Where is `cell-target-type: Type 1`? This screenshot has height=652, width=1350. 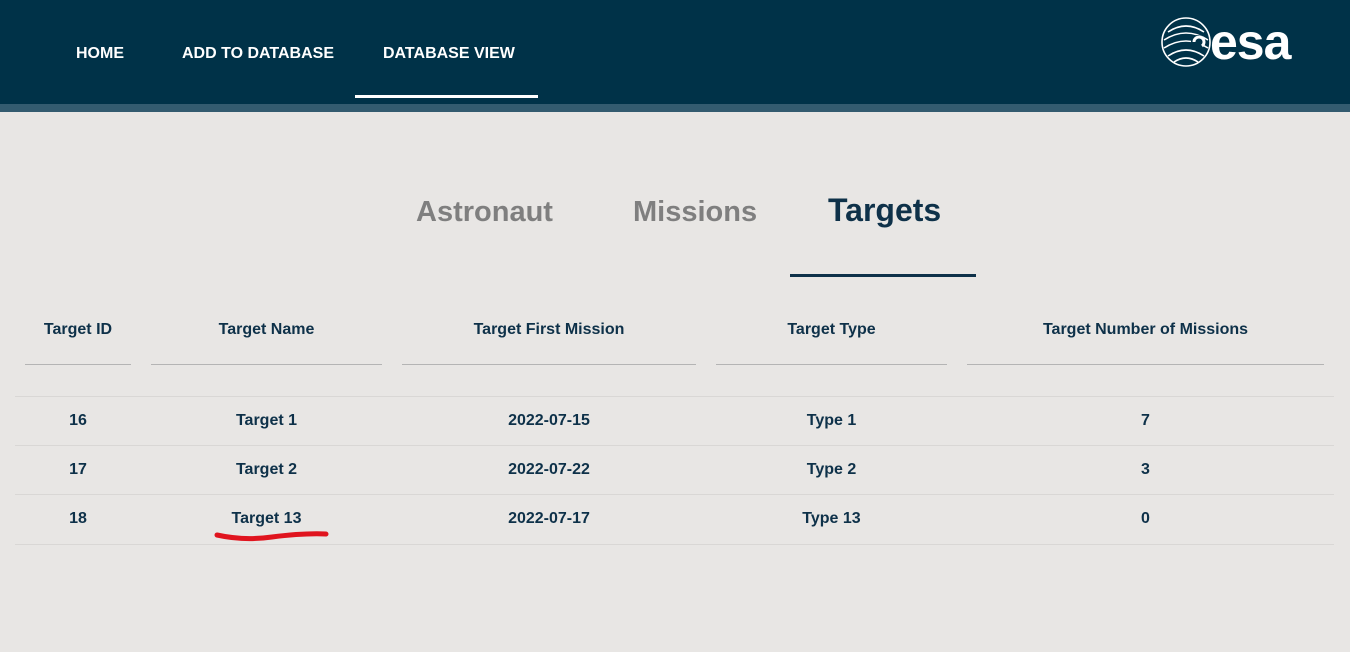 cell-target-type: Type 1 is located at coordinates (831, 420).